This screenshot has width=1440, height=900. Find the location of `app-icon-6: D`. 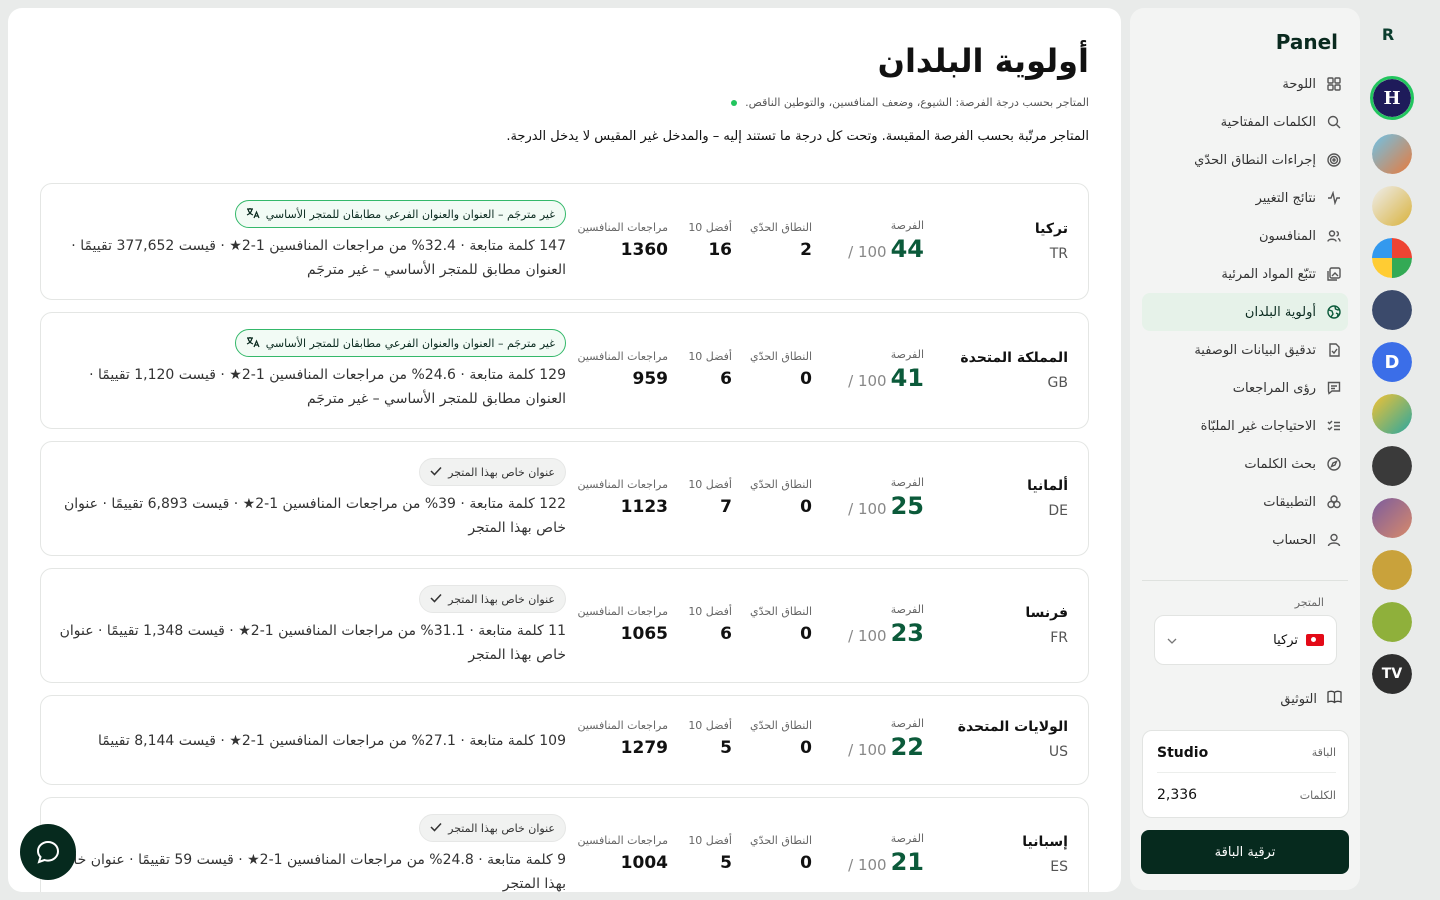

app-icon-6: D is located at coordinates (1392, 362).